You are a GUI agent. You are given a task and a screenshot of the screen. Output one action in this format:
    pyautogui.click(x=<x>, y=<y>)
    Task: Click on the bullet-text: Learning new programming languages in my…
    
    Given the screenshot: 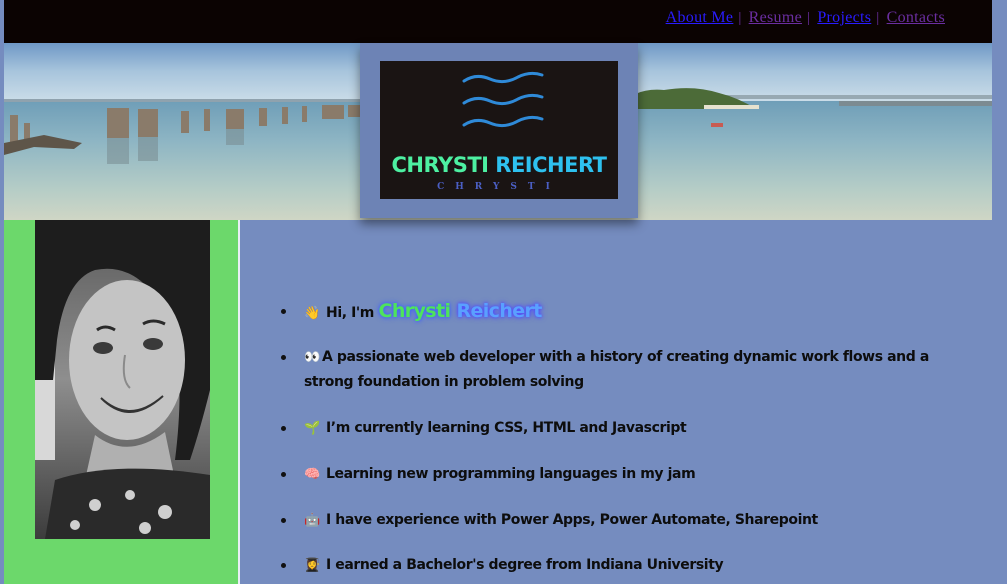 What is the action you would take?
    pyautogui.click(x=511, y=474)
    